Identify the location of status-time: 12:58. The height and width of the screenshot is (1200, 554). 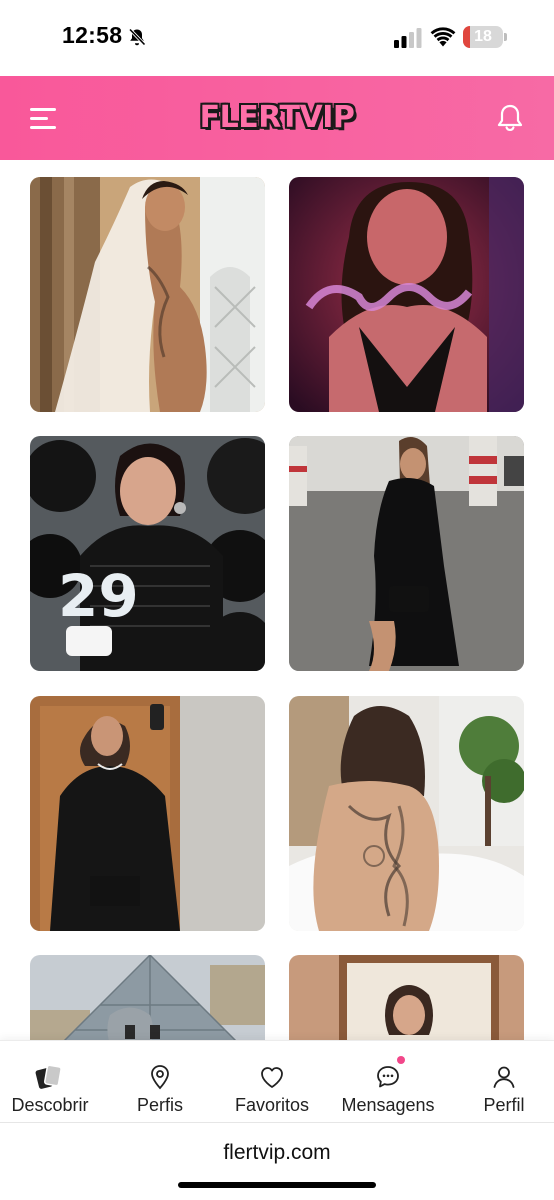
(92, 35).